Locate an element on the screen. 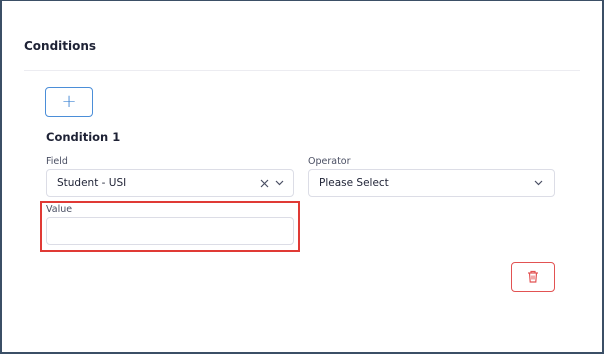  condition-title: Condition 1 is located at coordinates (83, 137).